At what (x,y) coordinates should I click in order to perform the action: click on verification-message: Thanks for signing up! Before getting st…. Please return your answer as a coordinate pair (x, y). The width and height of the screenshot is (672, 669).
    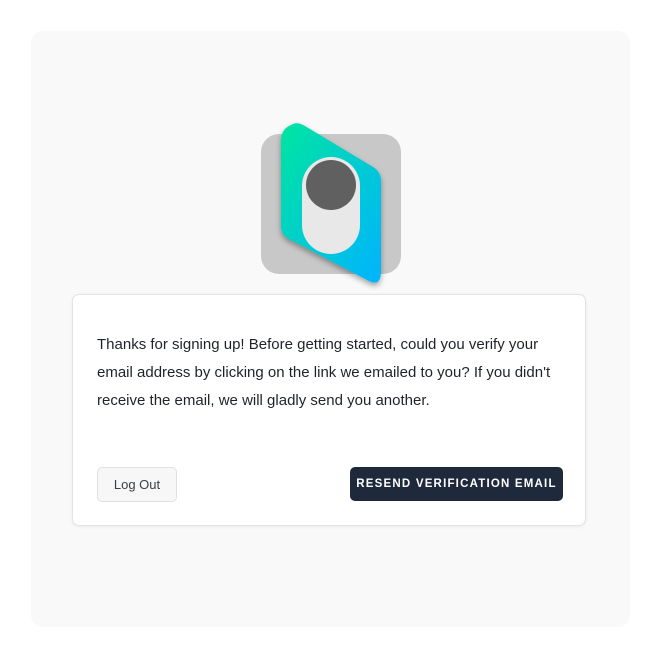
    Looking at the image, I should click on (324, 372).